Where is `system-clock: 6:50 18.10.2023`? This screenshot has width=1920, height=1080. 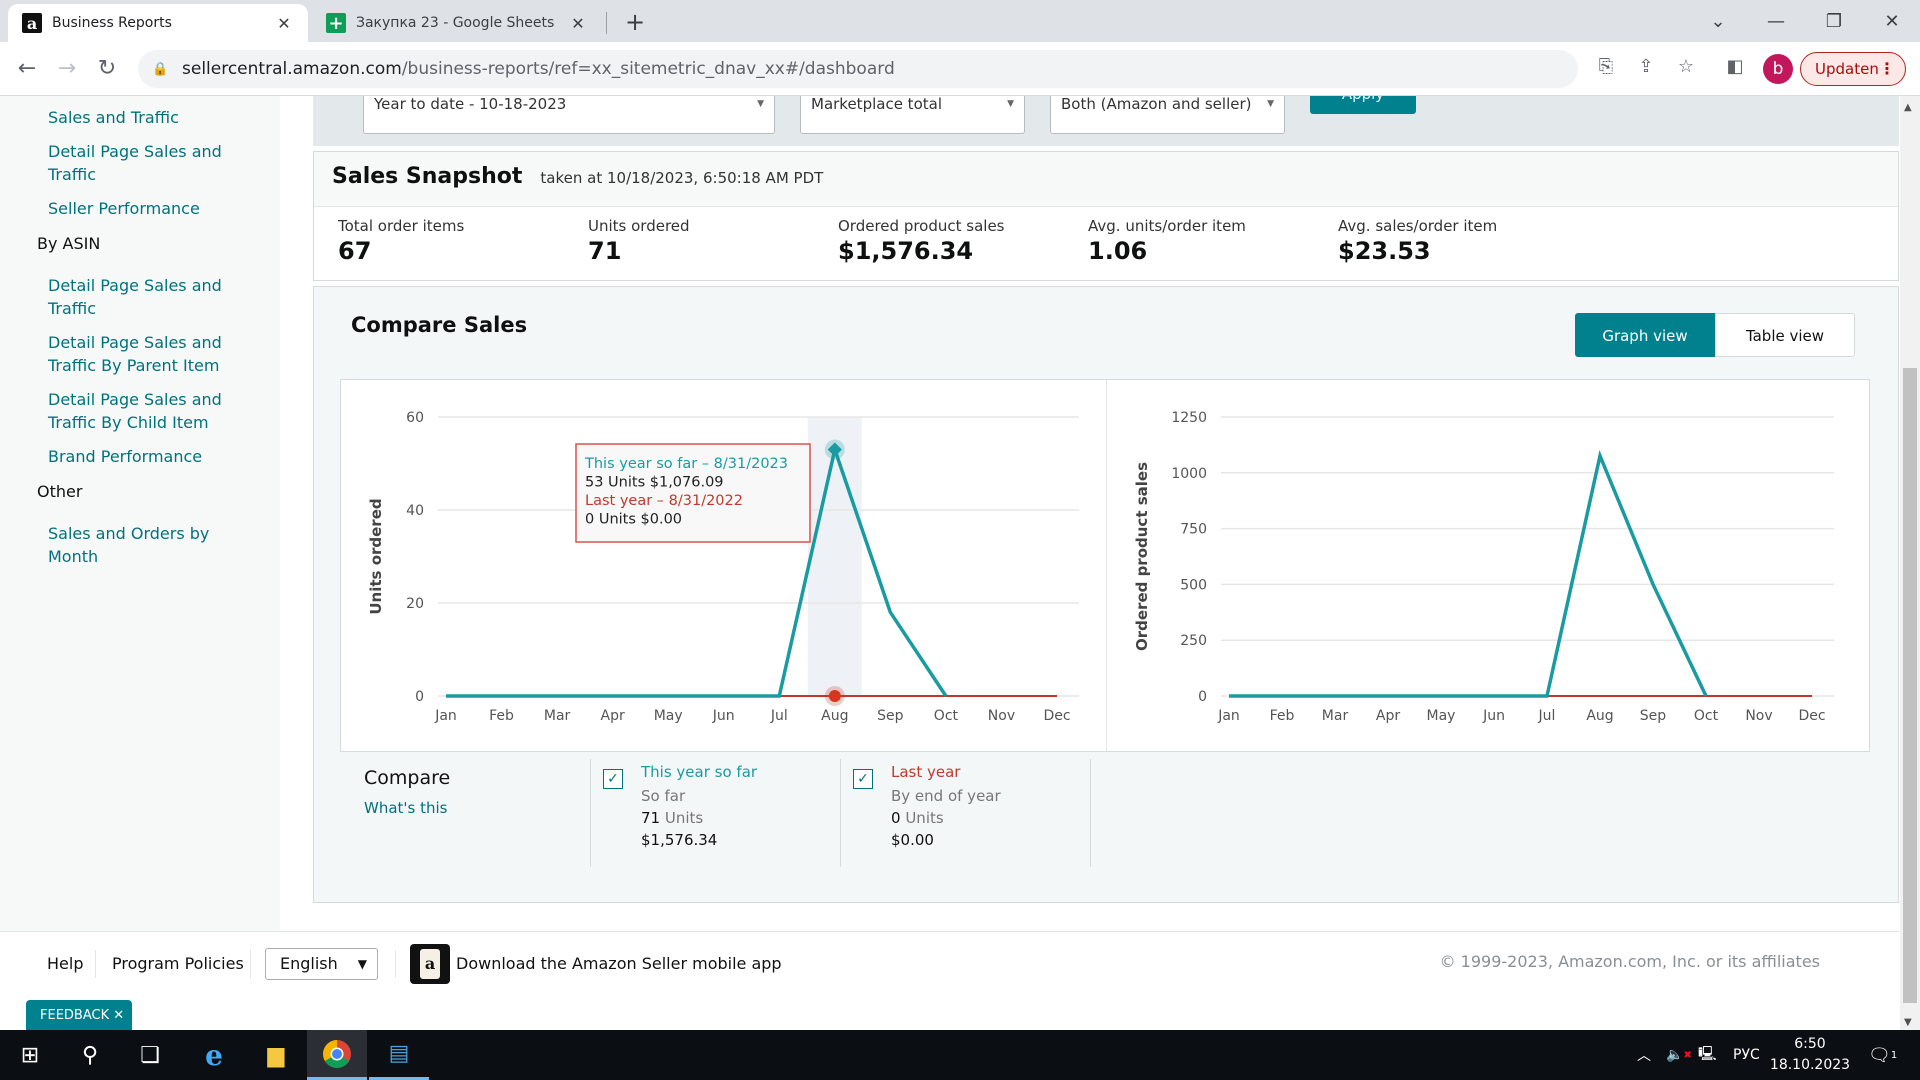 system-clock: 6:50 18.10.2023 is located at coordinates (1810, 1055).